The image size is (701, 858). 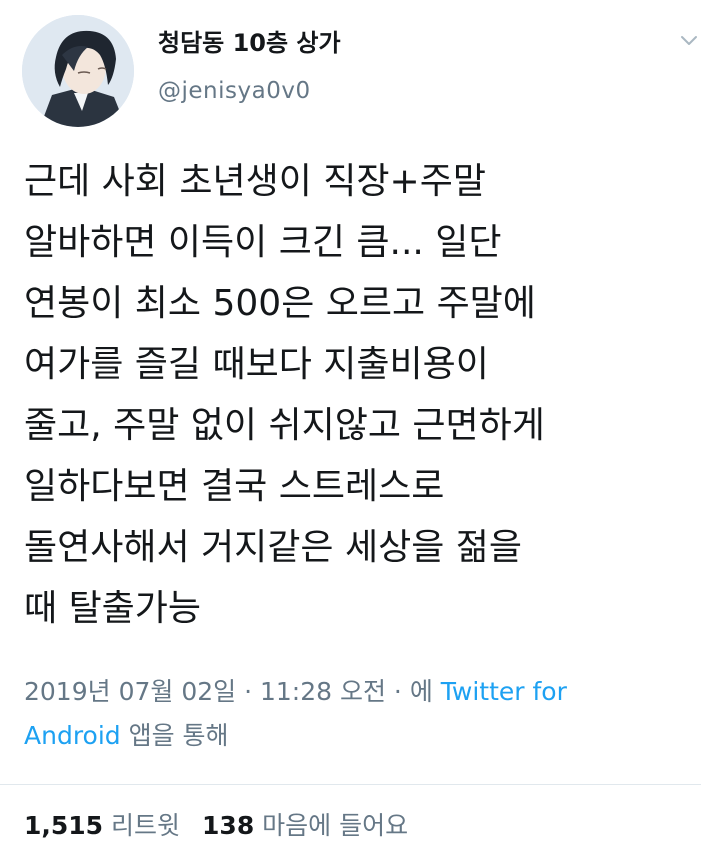 What do you see at coordinates (331, 825) in the screenshot?
I see `likes-label: 마음에 들어요` at bounding box center [331, 825].